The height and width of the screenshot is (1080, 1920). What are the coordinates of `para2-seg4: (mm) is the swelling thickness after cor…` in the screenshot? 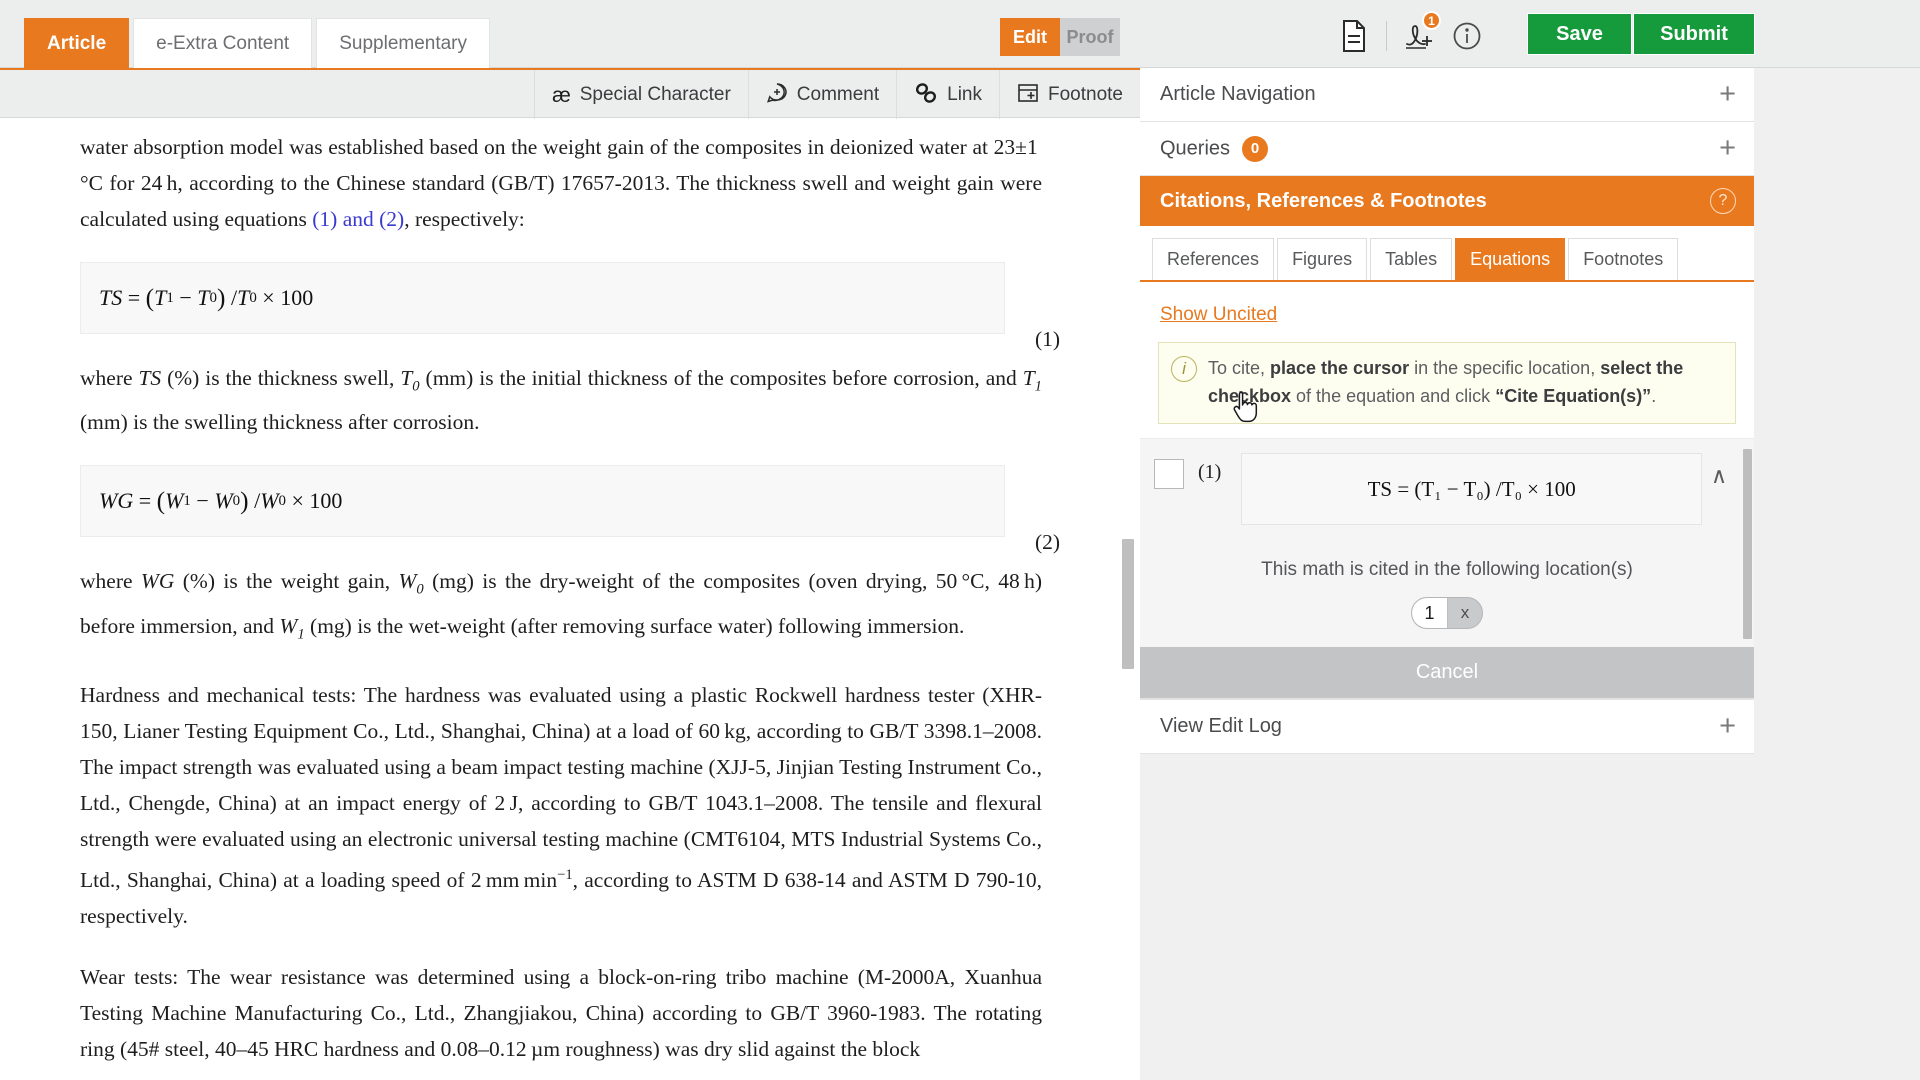 It's located at (280, 422).